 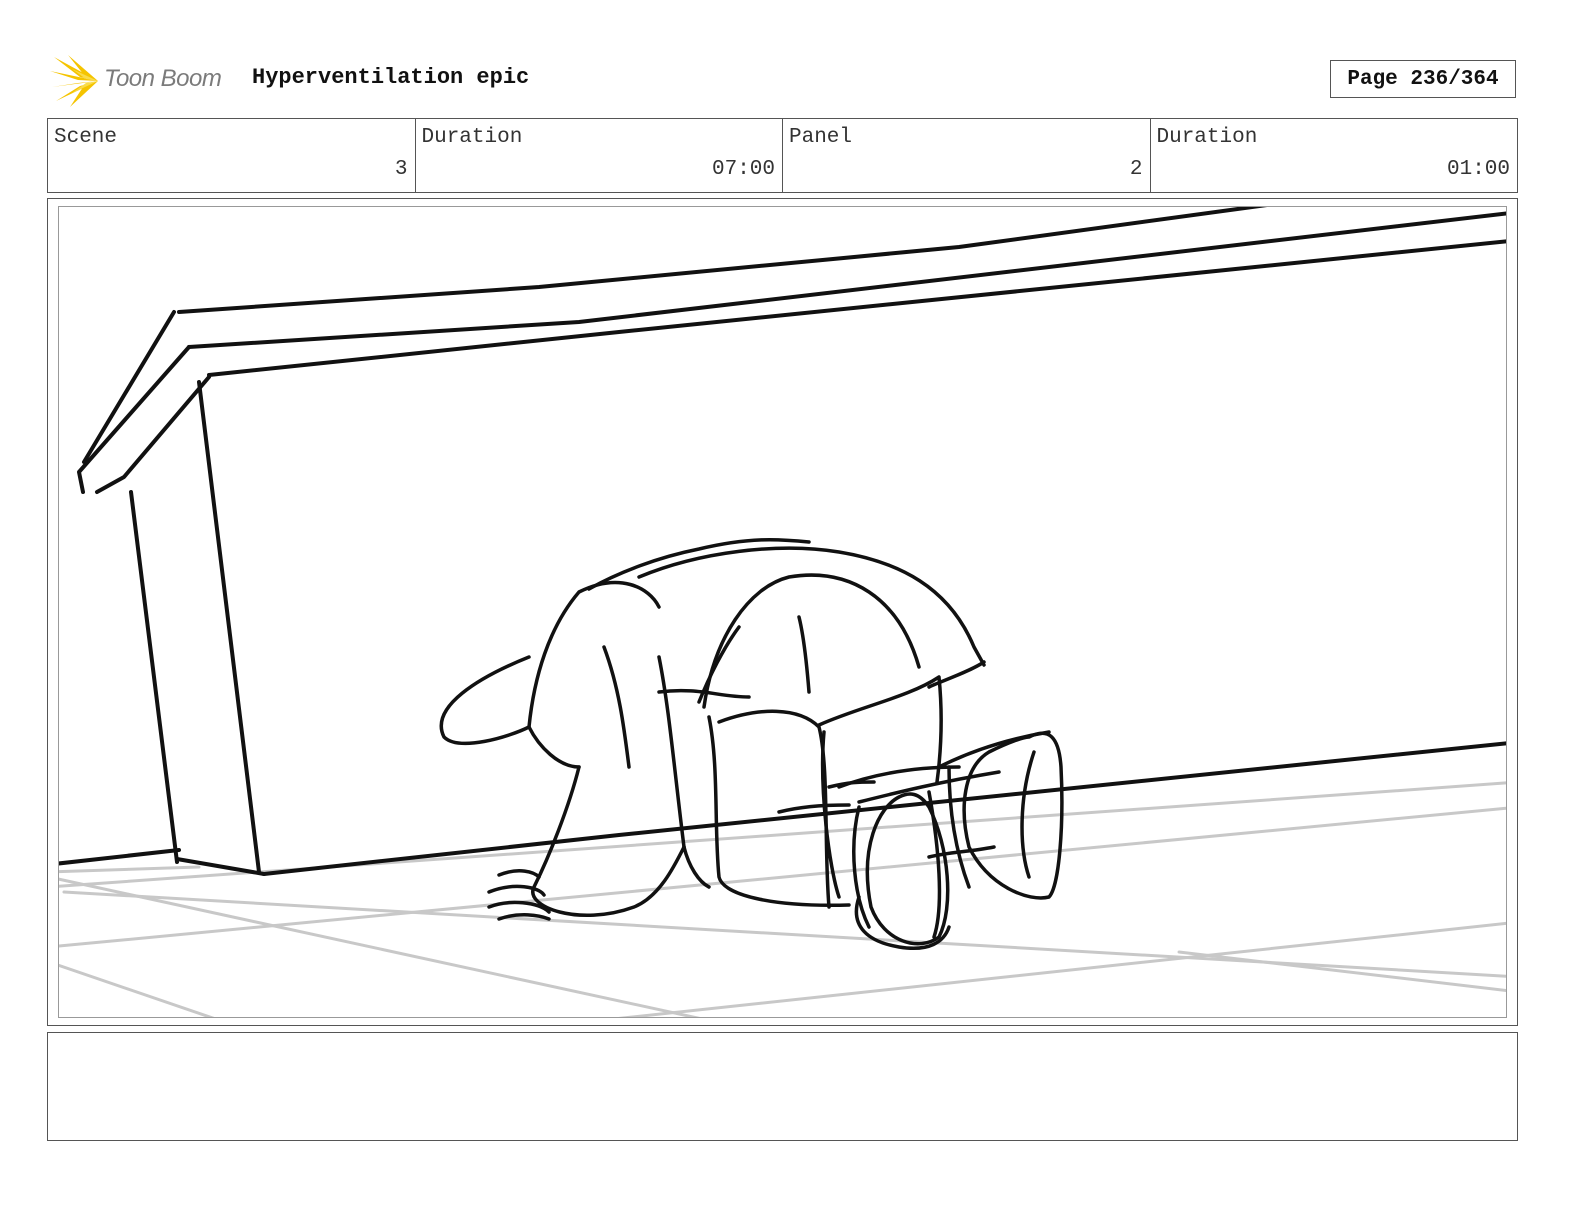 What do you see at coordinates (599, 155) in the screenshot?
I see `scene-duration-cell: Duration 07:00` at bounding box center [599, 155].